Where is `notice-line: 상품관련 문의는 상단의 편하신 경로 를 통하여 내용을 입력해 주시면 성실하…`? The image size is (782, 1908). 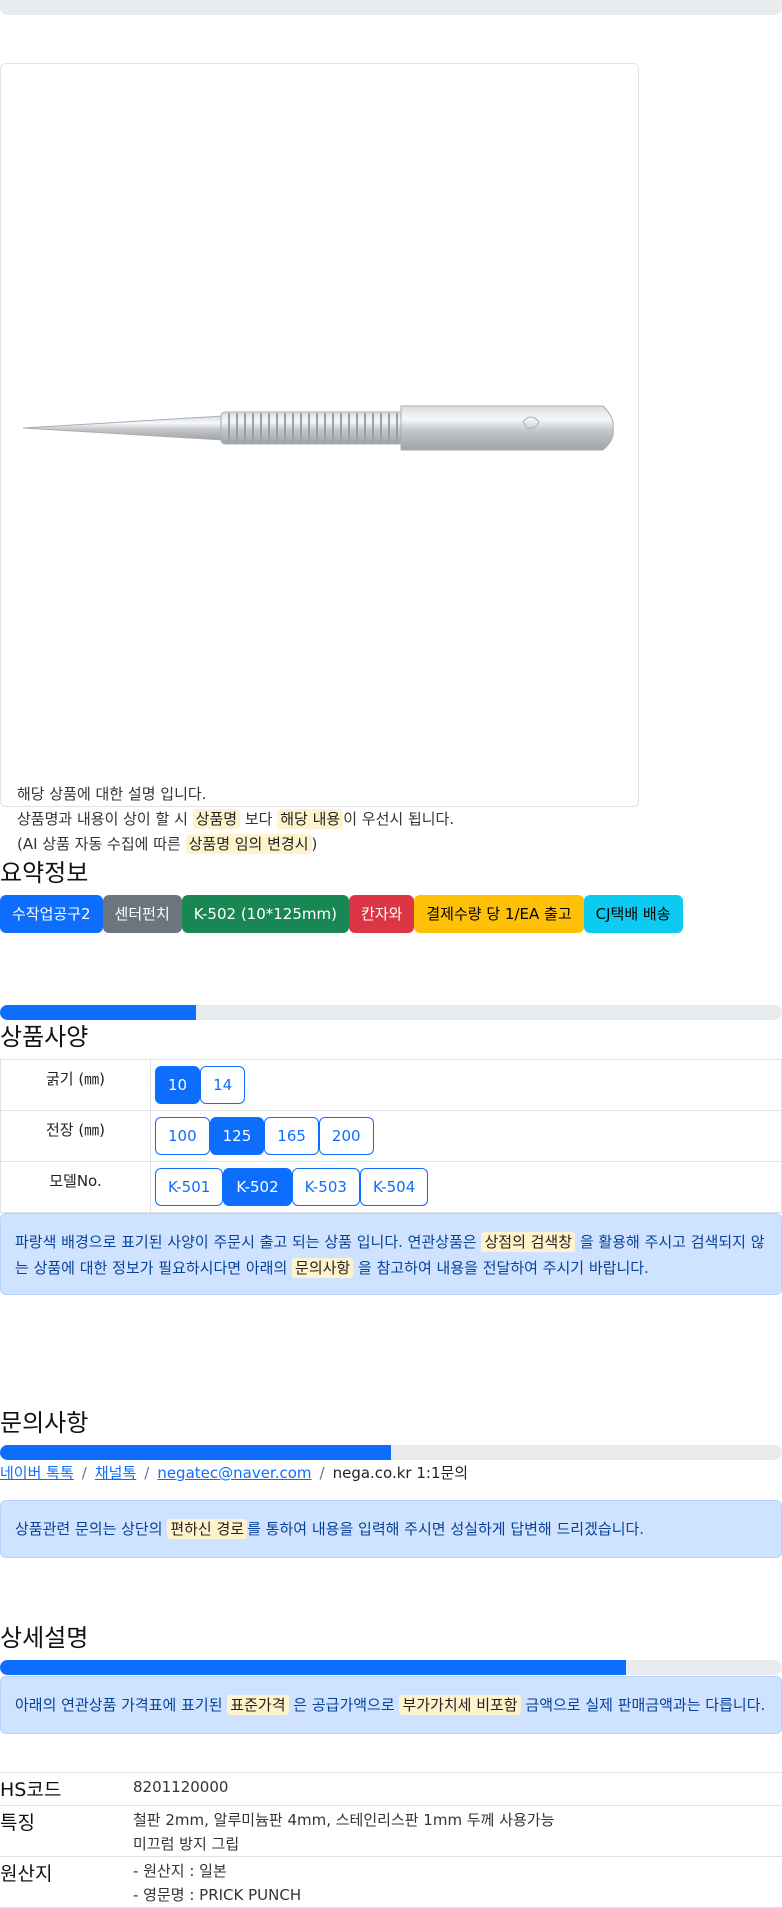
notice-line: 상품관련 문의는 상단의 편하신 경로 를 통하여 내용을 입력해 주시면 성실하… is located at coordinates (391, 1529).